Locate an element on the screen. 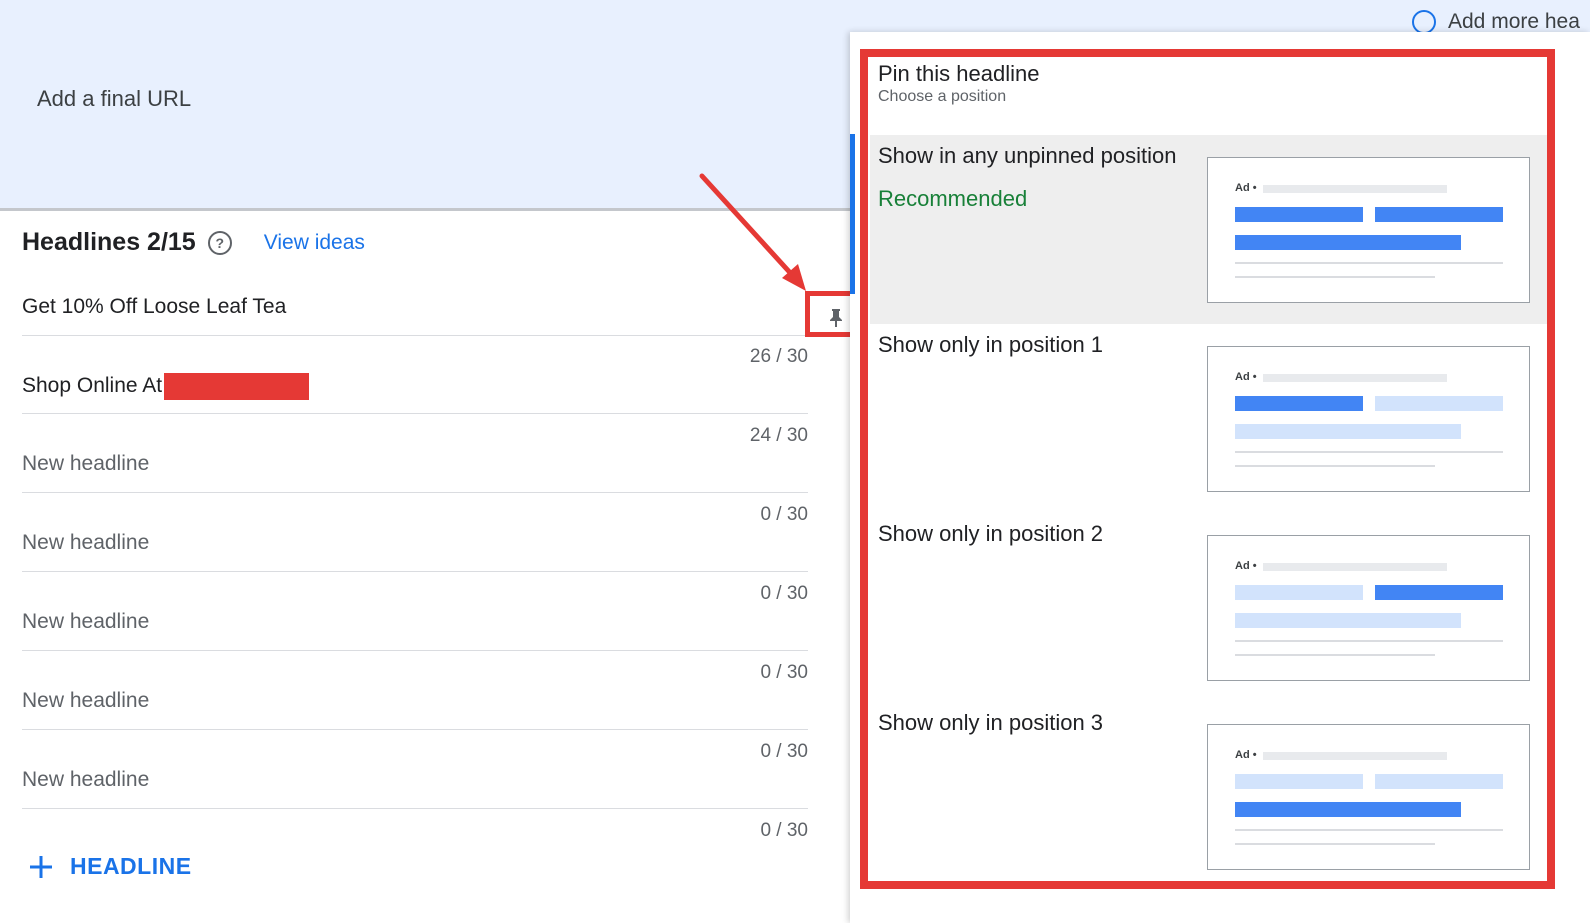 The height and width of the screenshot is (923, 1590). option-label: Show in any unpinned position is located at coordinates (1027, 155).